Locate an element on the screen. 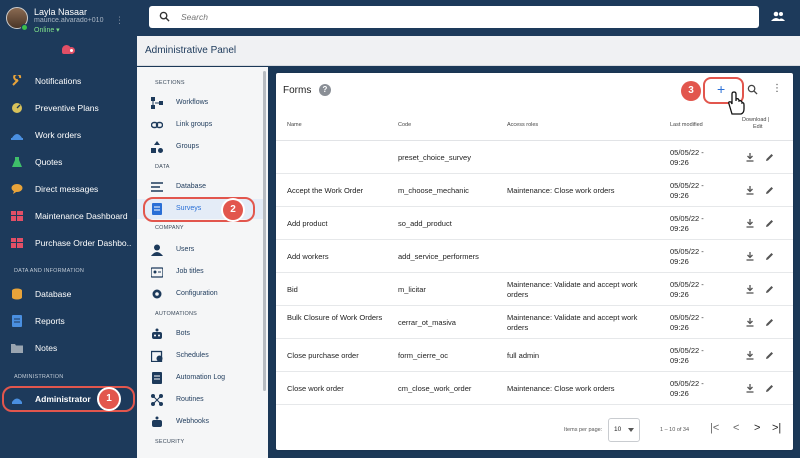  subnav-item-database: Database is located at coordinates (201, 187).